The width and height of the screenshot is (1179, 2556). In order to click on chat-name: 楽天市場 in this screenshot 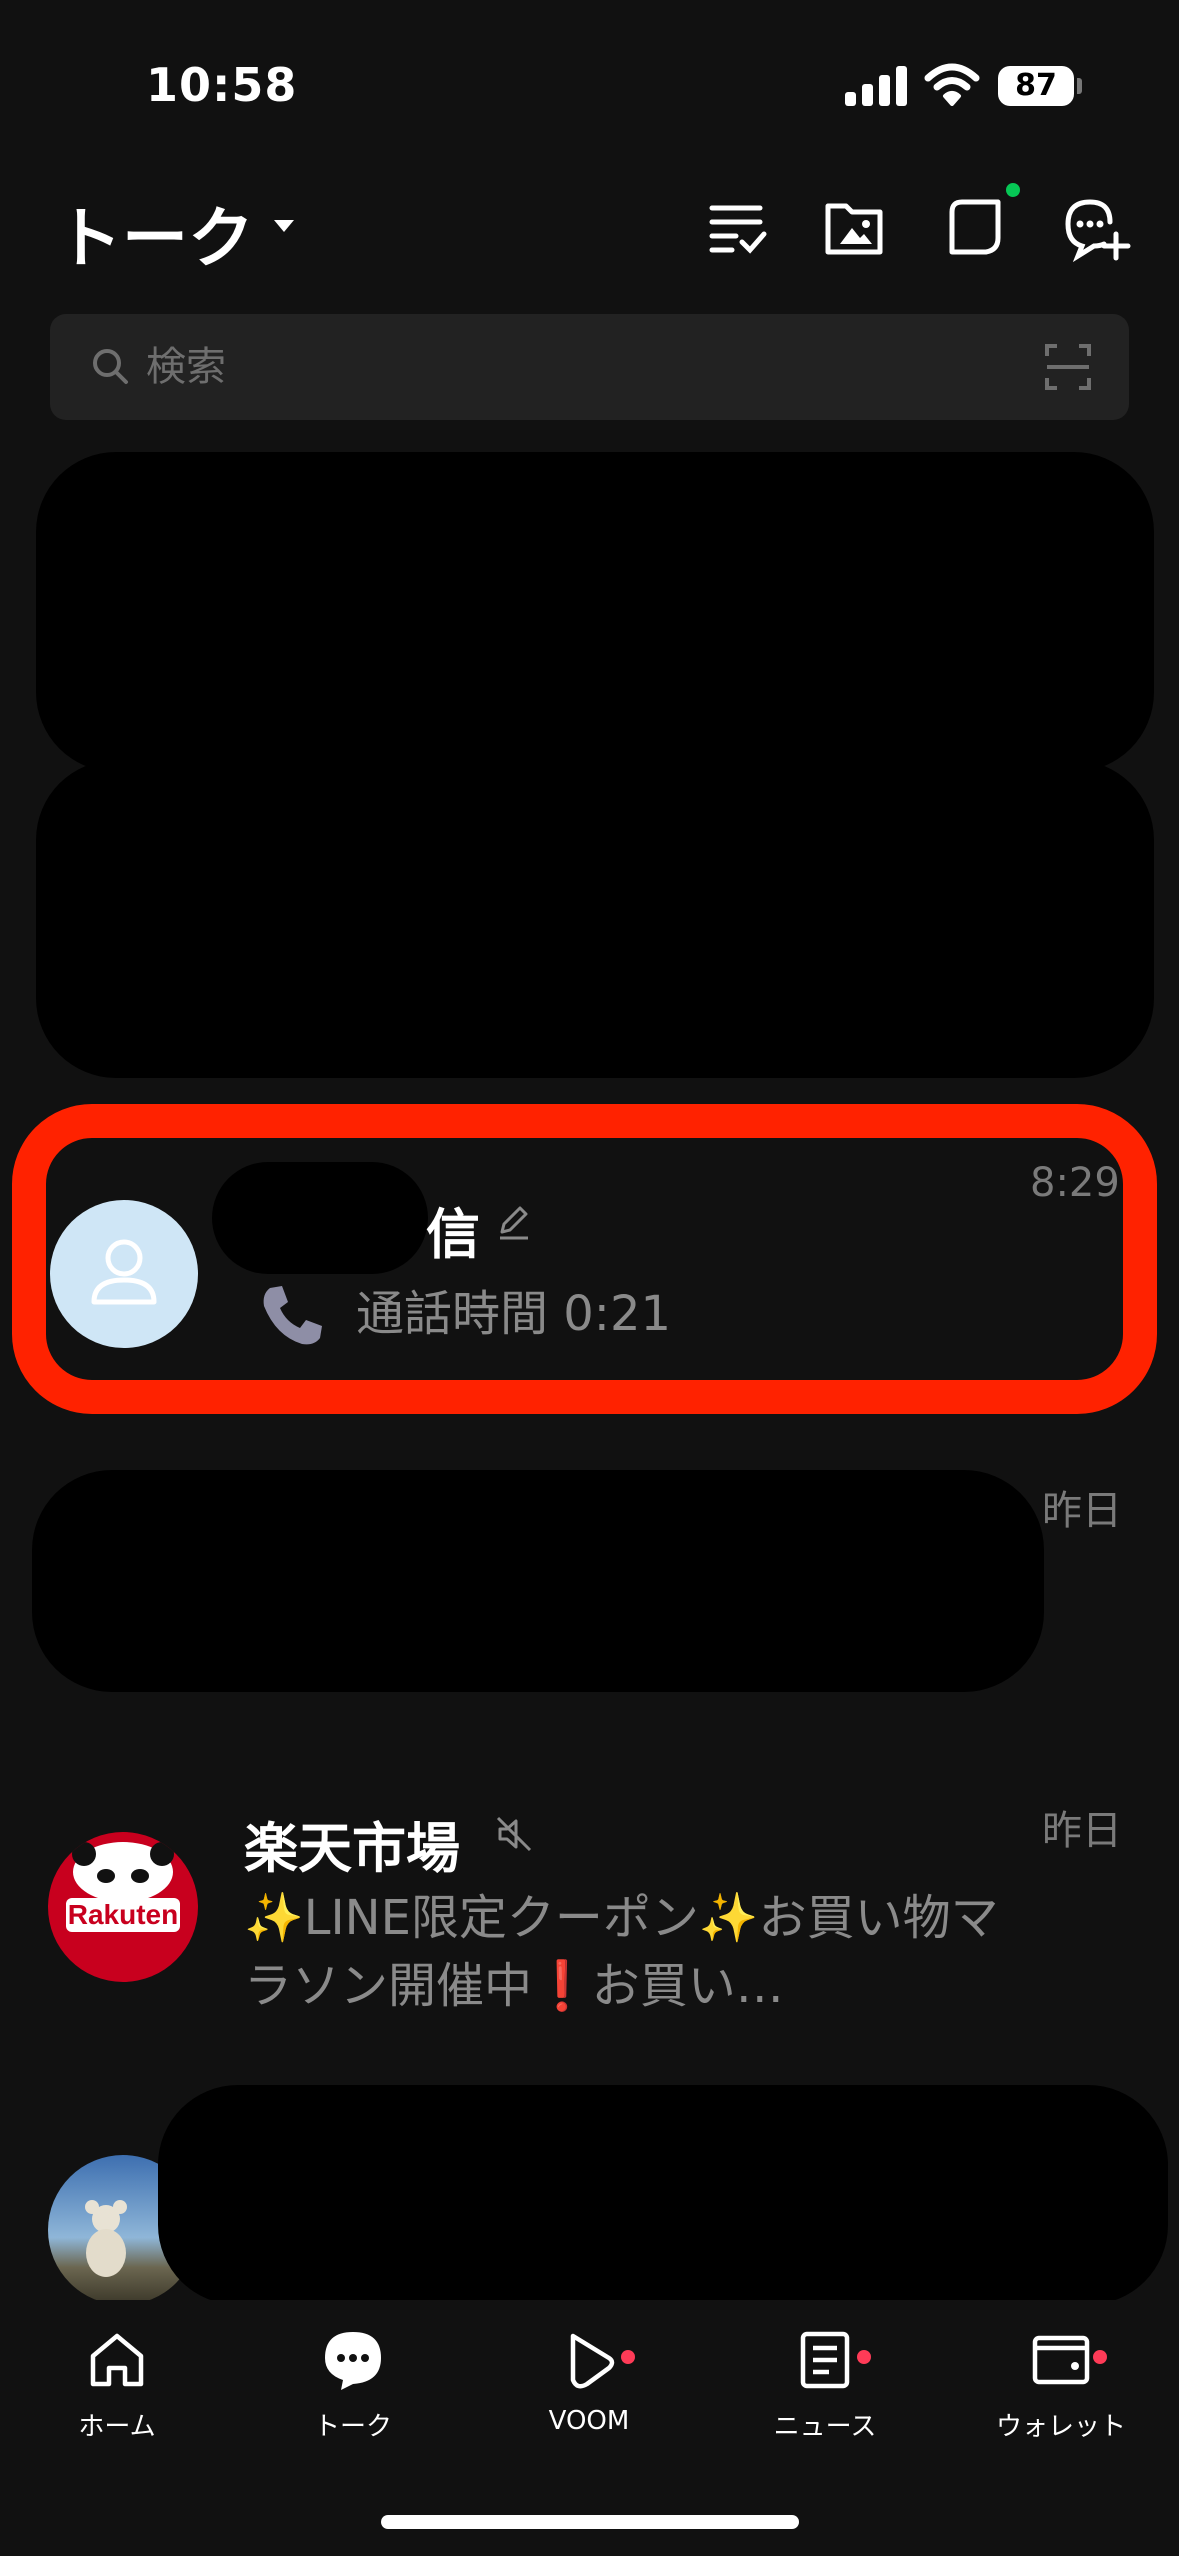, I will do `click(352, 1848)`.